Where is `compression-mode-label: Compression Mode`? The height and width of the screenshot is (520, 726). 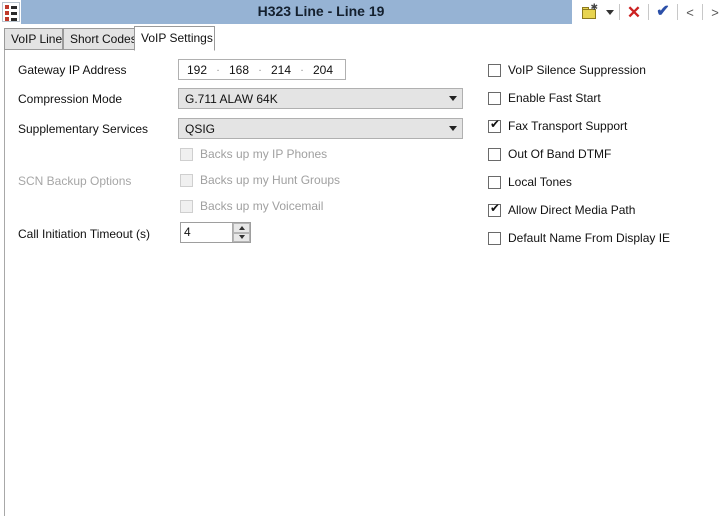 compression-mode-label: Compression Mode is located at coordinates (70, 99).